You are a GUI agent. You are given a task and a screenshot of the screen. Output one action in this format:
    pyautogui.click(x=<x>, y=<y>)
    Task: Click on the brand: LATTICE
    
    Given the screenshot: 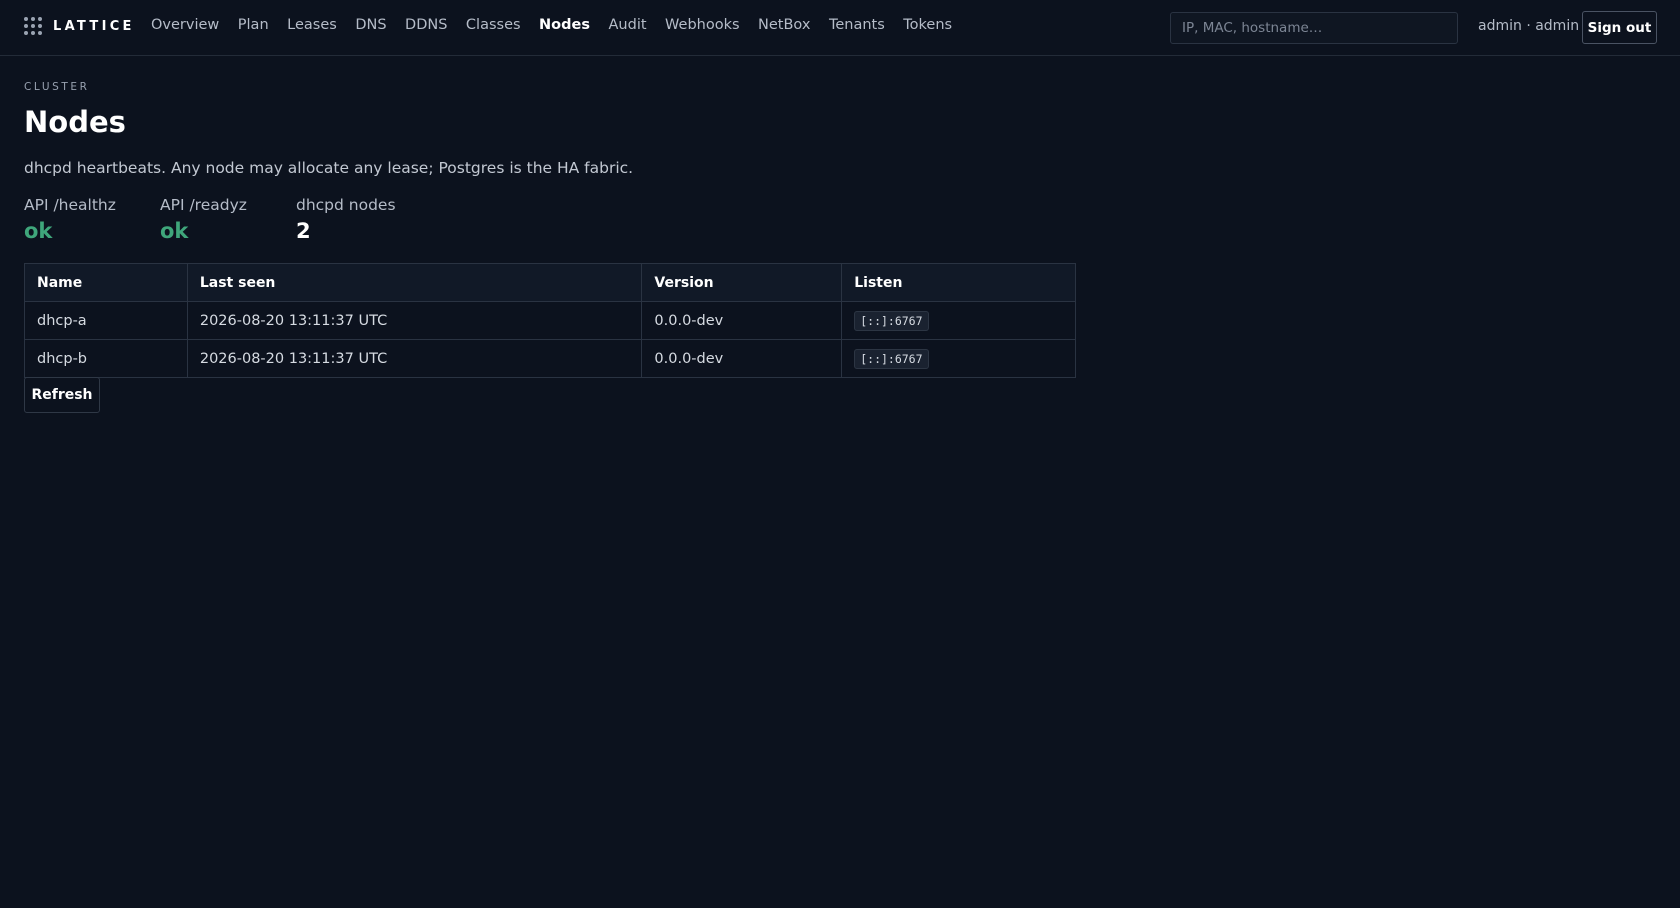 What is the action you would take?
    pyautogui.click(x=79, y=26)
    